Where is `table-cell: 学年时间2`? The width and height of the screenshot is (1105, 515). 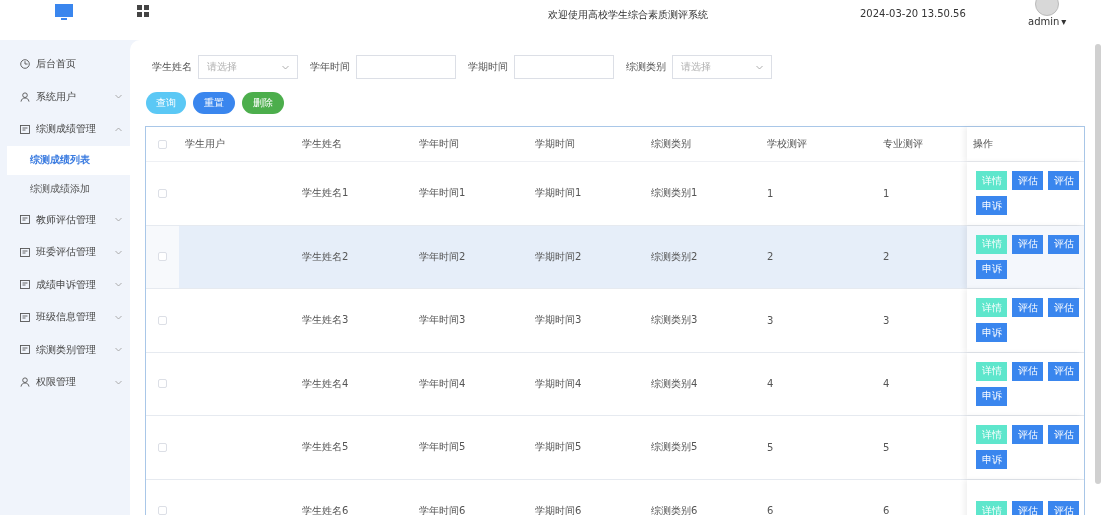
table-cell: 学年时间2 is located at coordinates (442, 256).